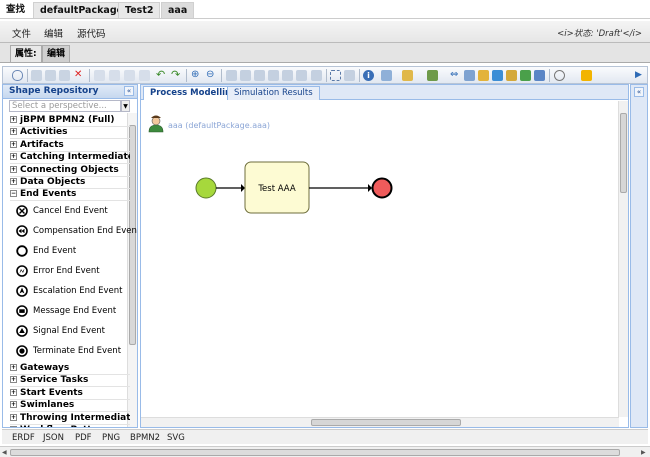  Describe the element at coordinates (79, 75) in the screenshot. I see `delete-icon: ✕` at that location.